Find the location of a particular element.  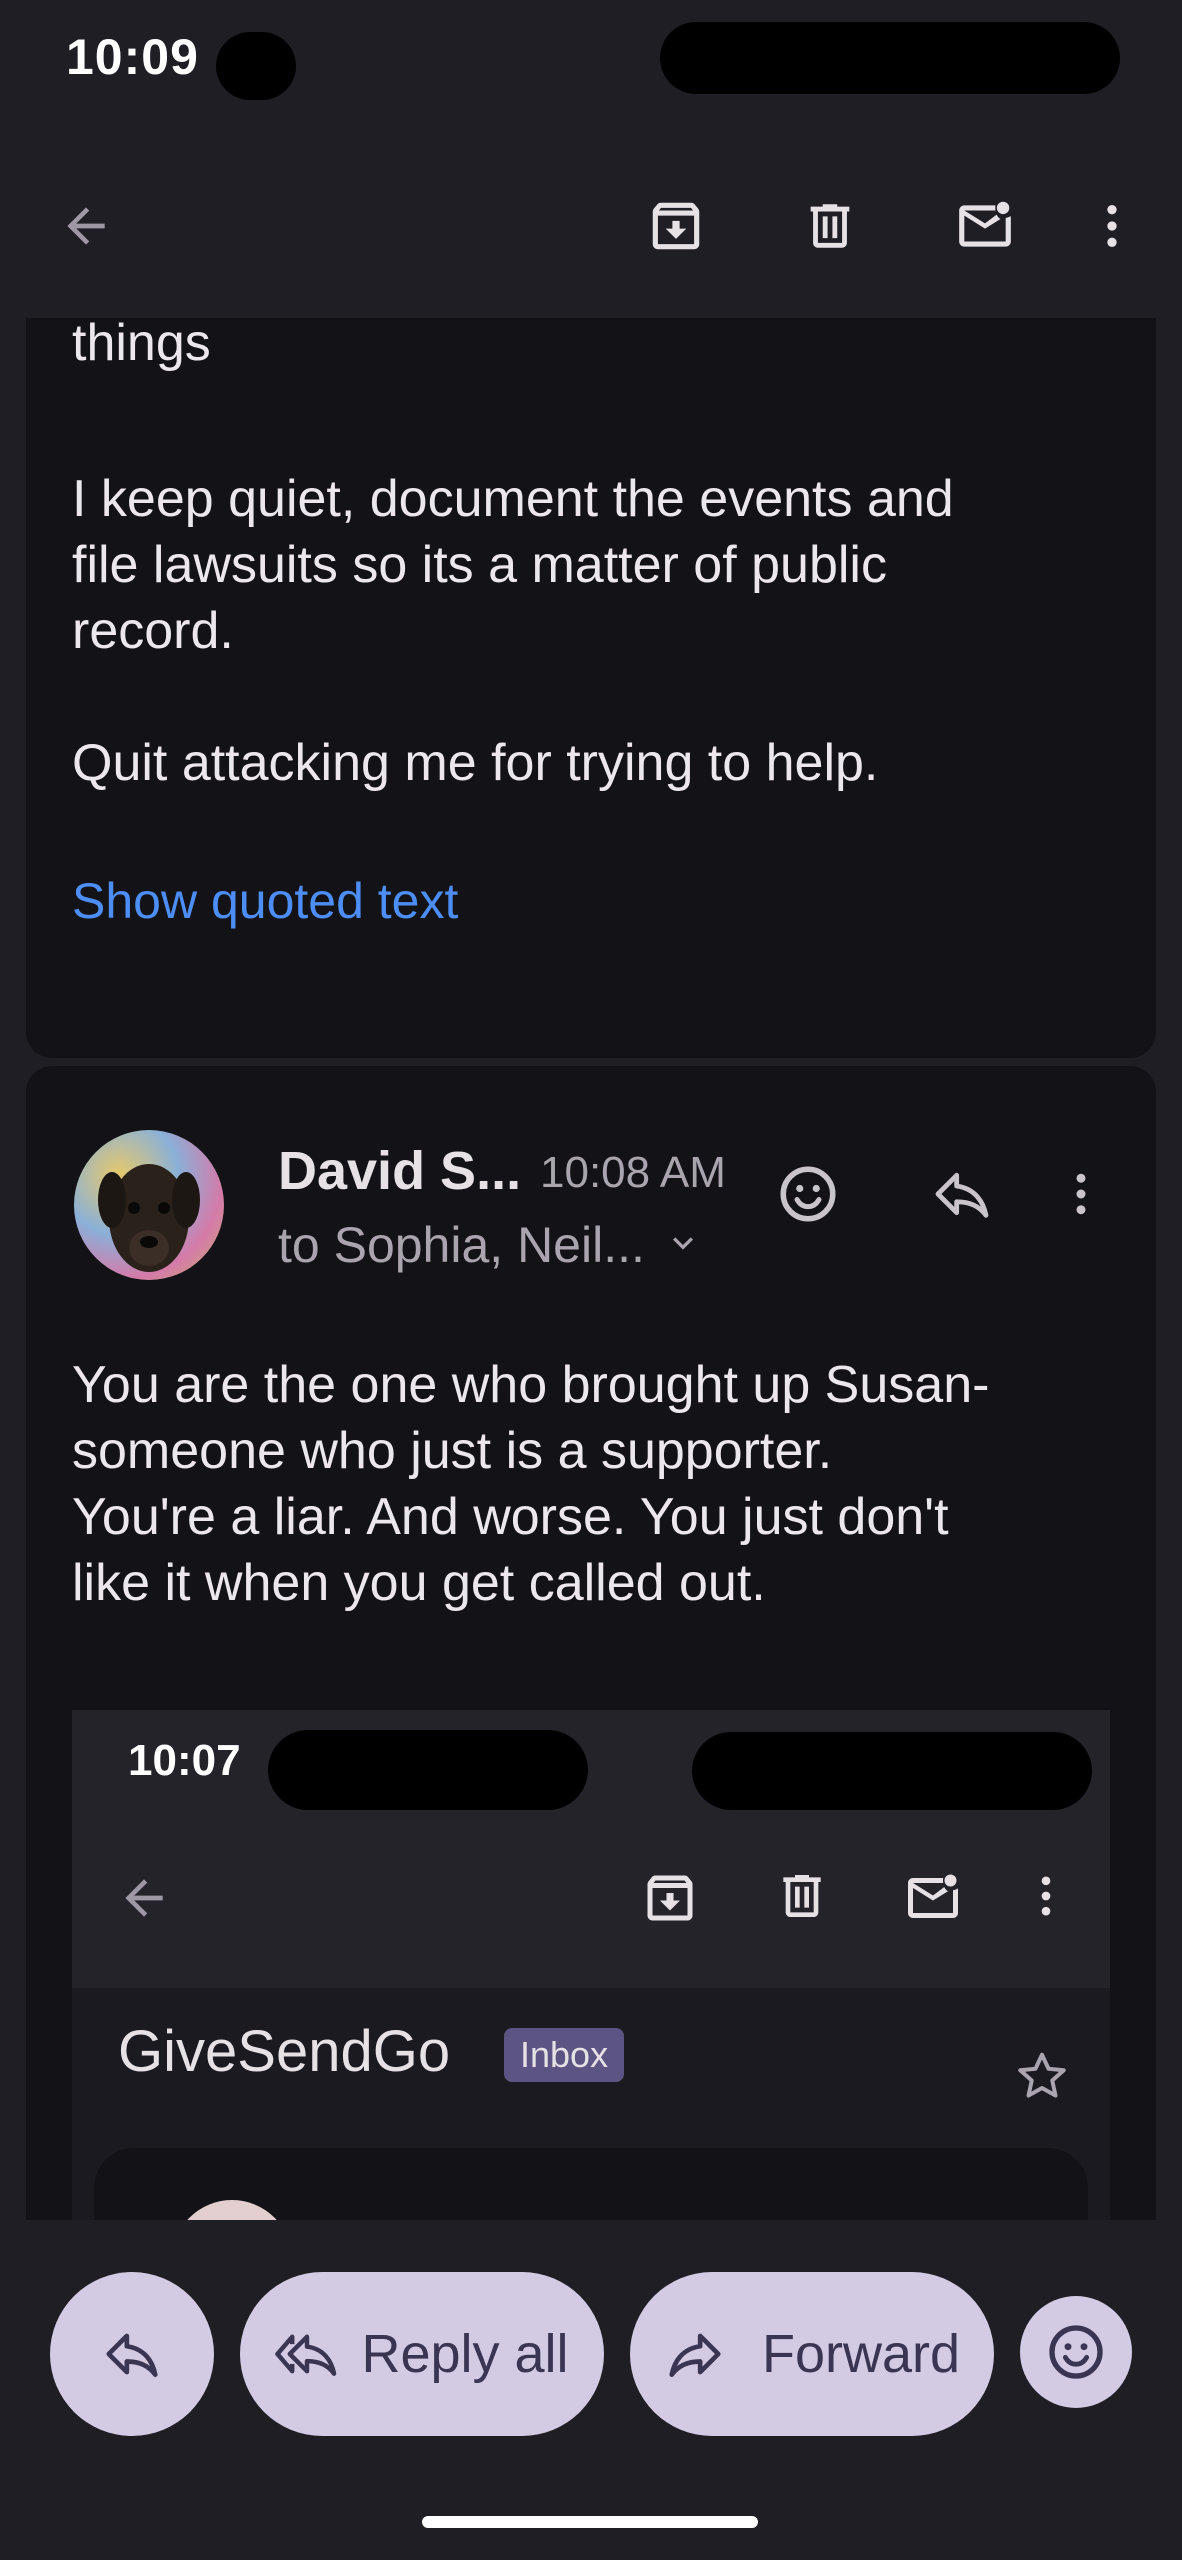

status-time: 10:09 is located at coordinates (132, 57).